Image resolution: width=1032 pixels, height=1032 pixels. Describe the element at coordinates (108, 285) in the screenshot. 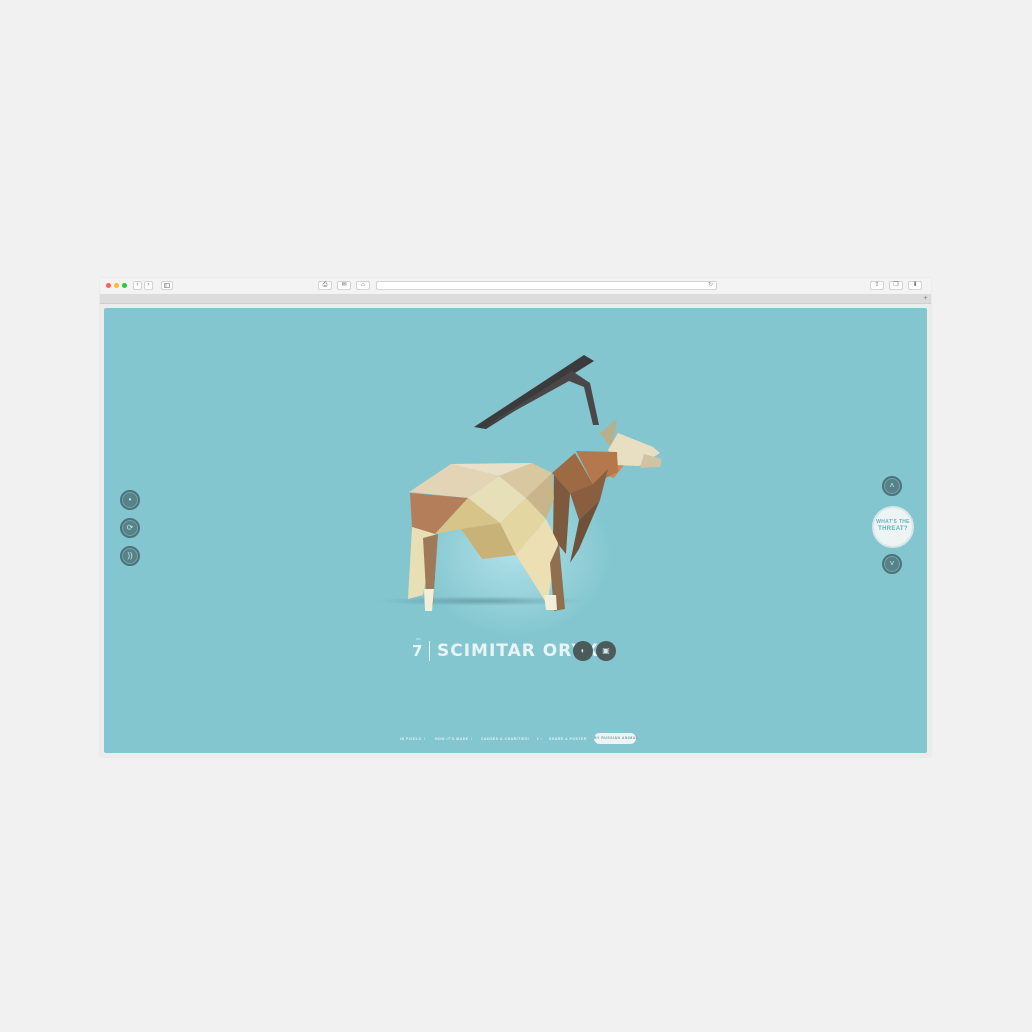

I see `close-window-button` at that location.